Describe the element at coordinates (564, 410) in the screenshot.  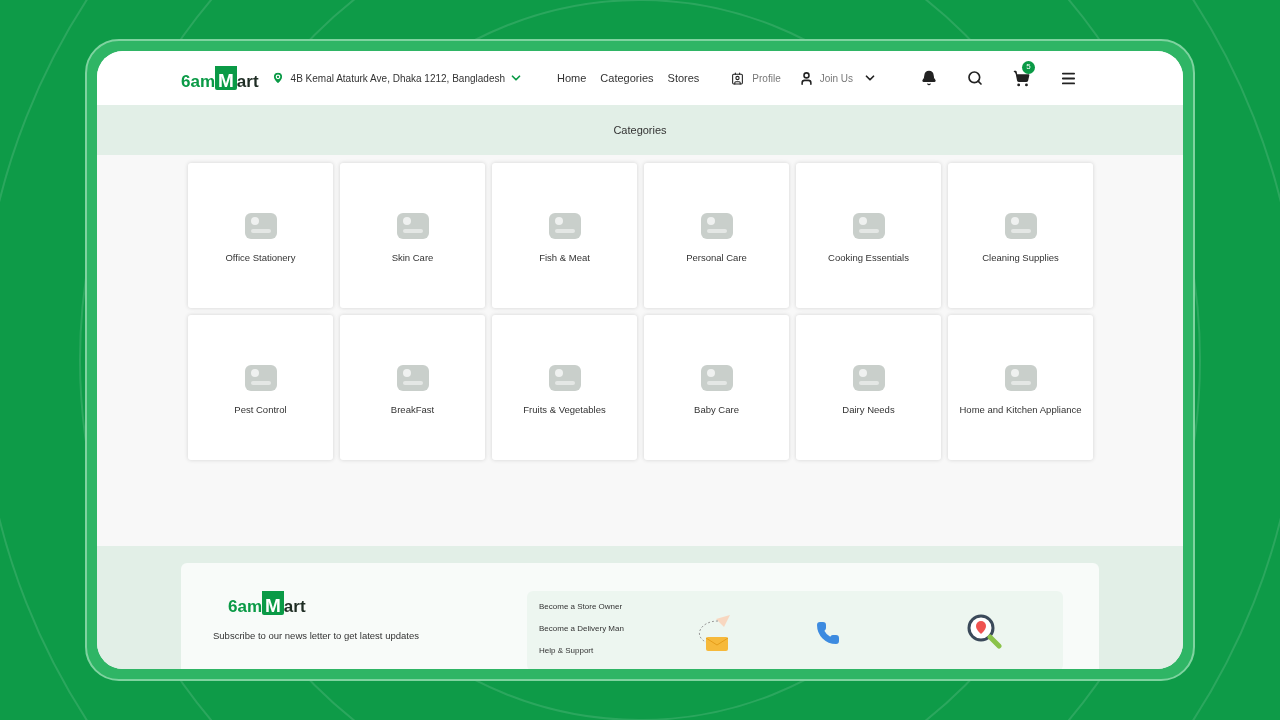
I see `category-name: Fruits & Vegetables` at that location.